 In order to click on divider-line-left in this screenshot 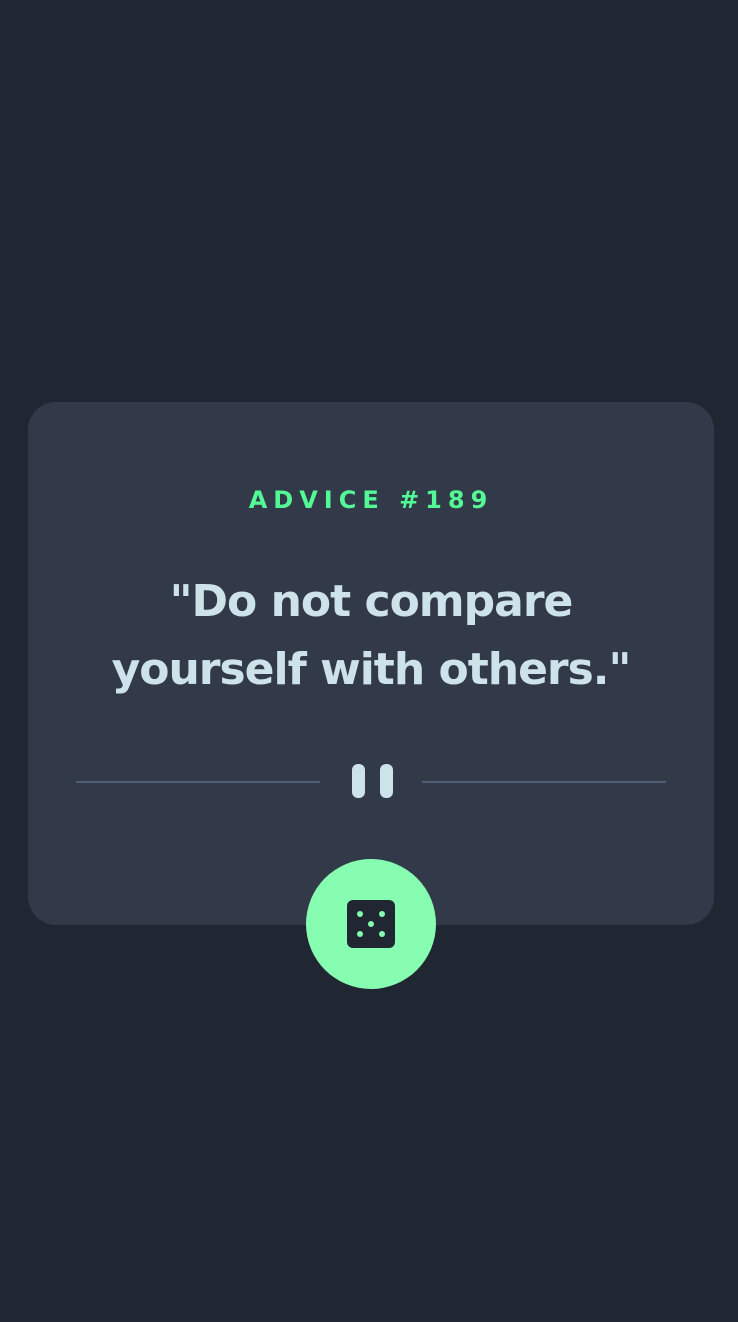, I will do `click(198, 782)`.